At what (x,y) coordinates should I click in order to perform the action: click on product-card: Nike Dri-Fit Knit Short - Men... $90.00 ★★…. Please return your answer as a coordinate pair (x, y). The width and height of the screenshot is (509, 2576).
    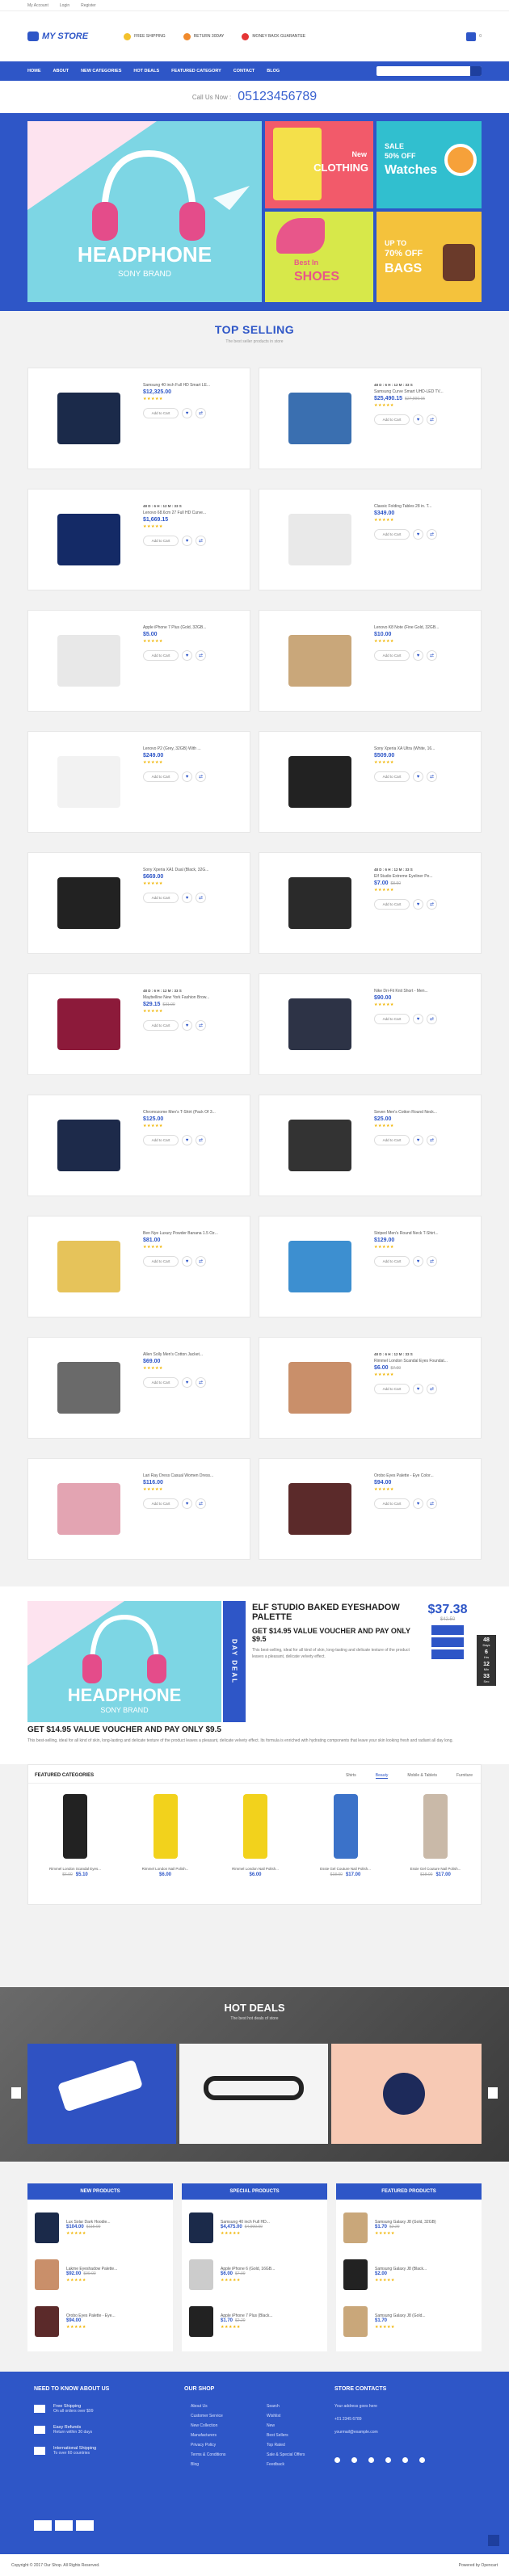
    Looking at the image, I should click on (370, 1024).